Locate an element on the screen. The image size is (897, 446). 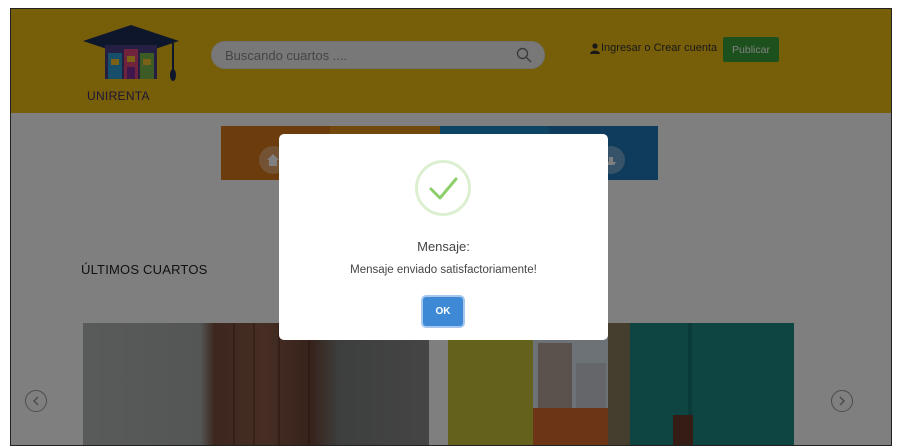
dialog-message: Mensaje enviado satisfactoriamente! is located at coordinates (443, 270).